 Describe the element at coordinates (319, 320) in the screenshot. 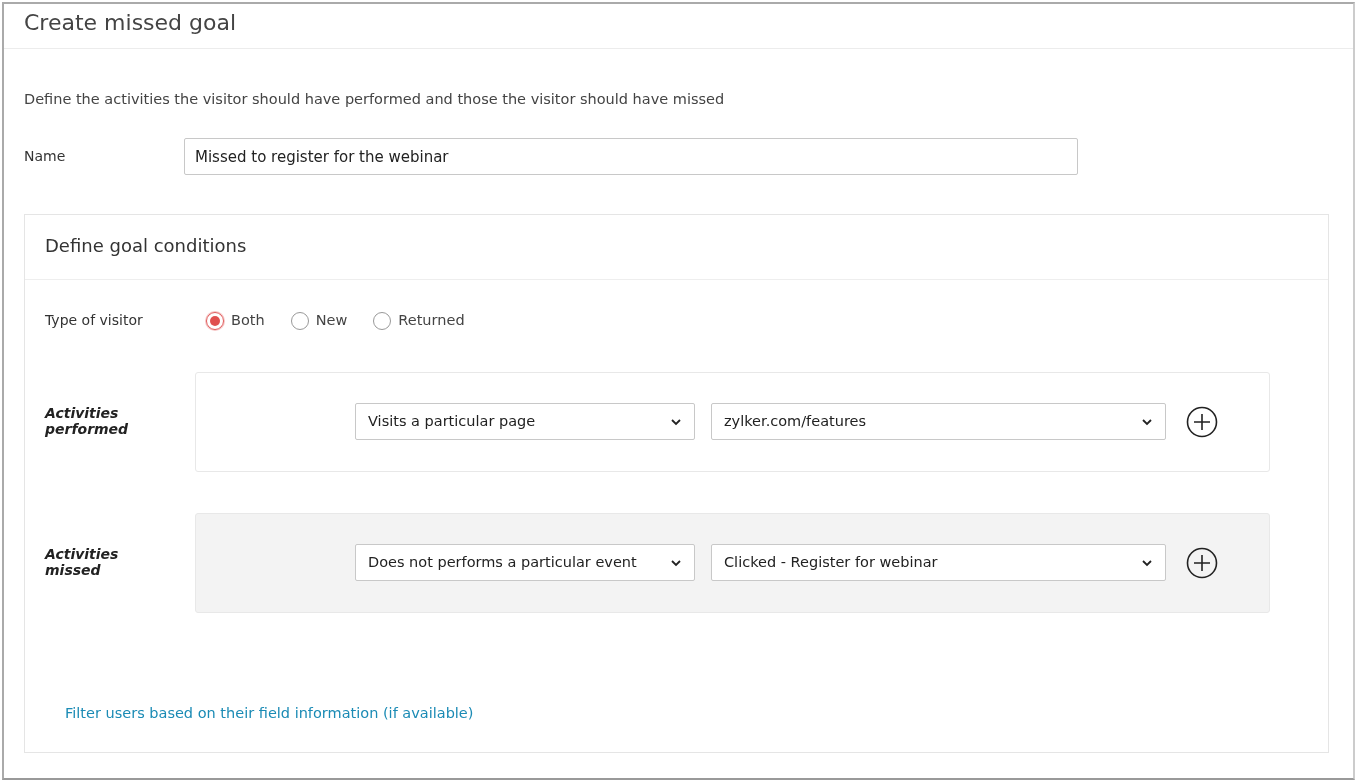

I see `radio-option: New` at that location.